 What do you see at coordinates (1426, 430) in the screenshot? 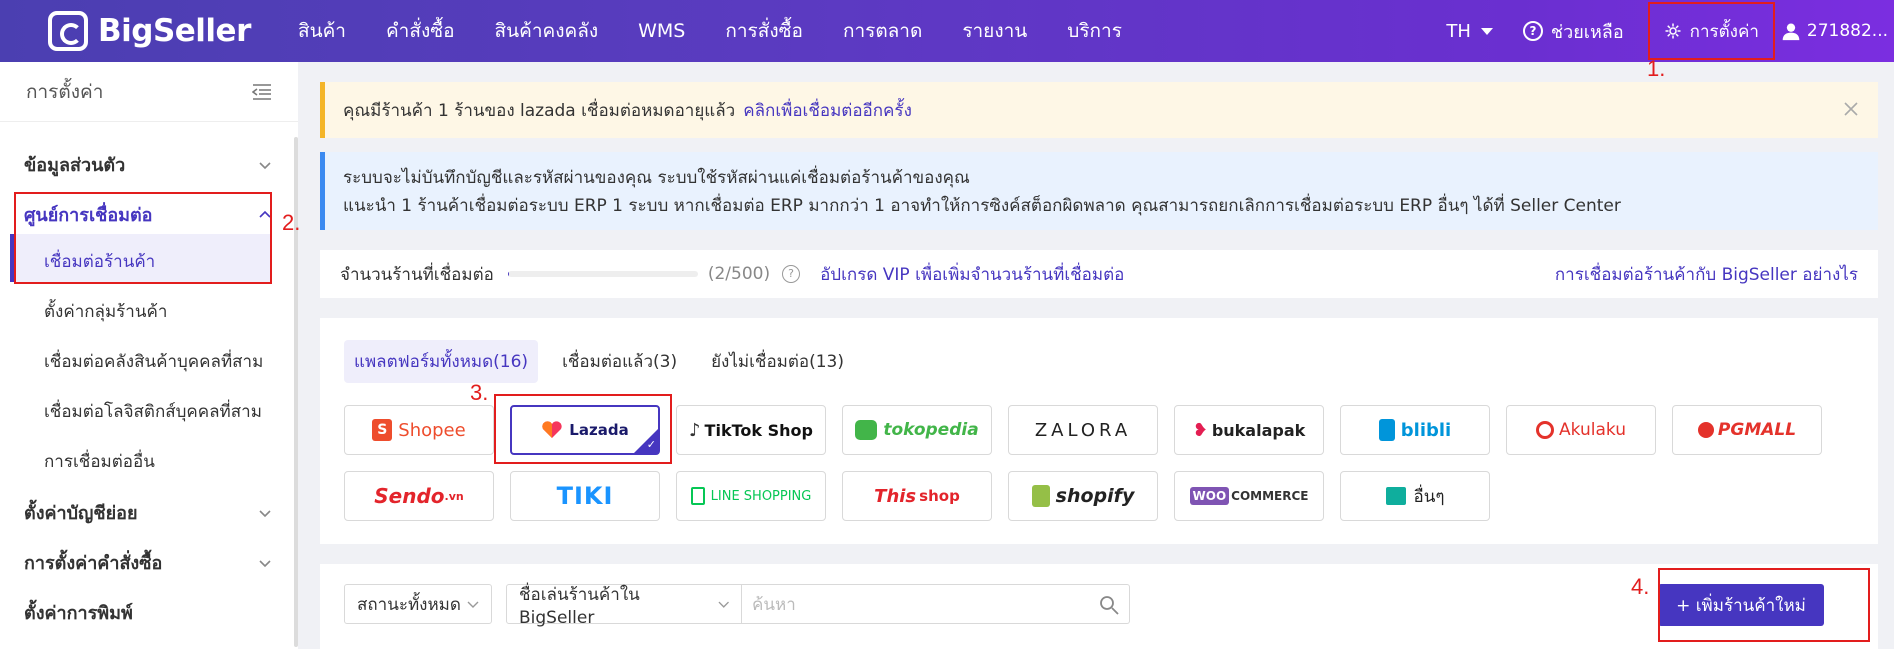
I see `platform-name: blibli` at bounding box center [1426, 430].